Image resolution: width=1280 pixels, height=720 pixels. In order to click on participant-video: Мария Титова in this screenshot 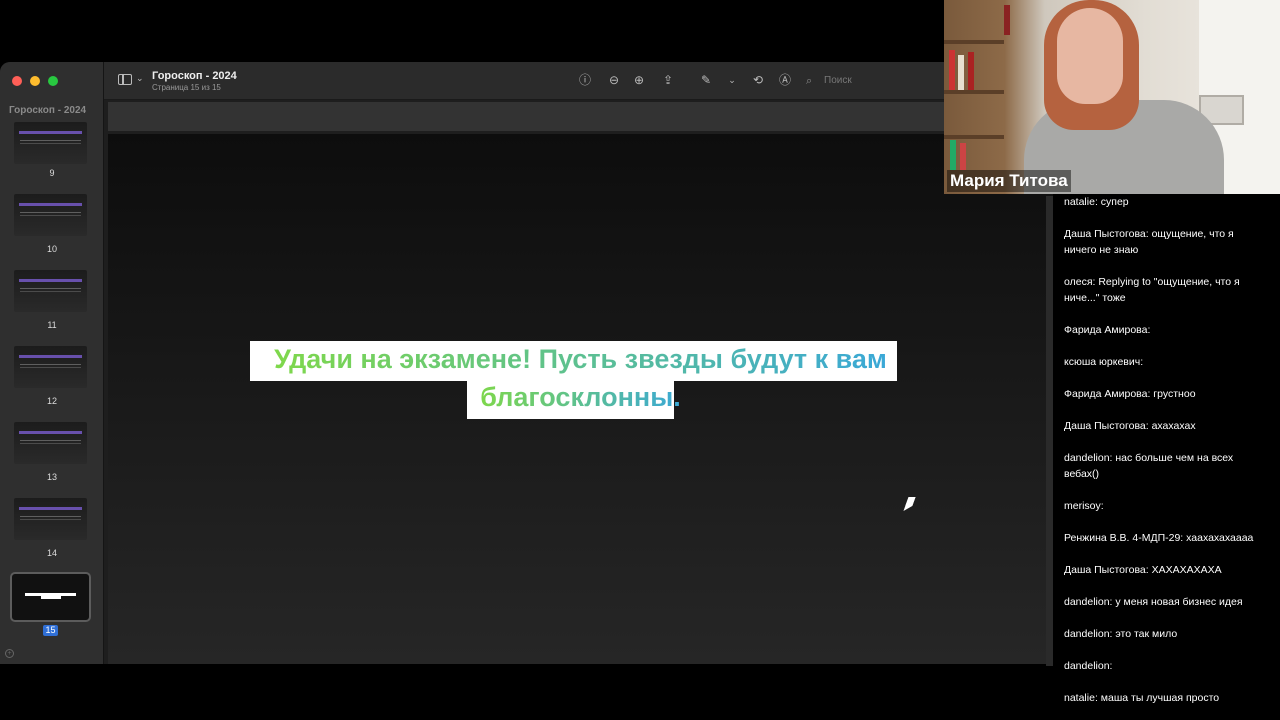, I will do `click(1112, 97)`.